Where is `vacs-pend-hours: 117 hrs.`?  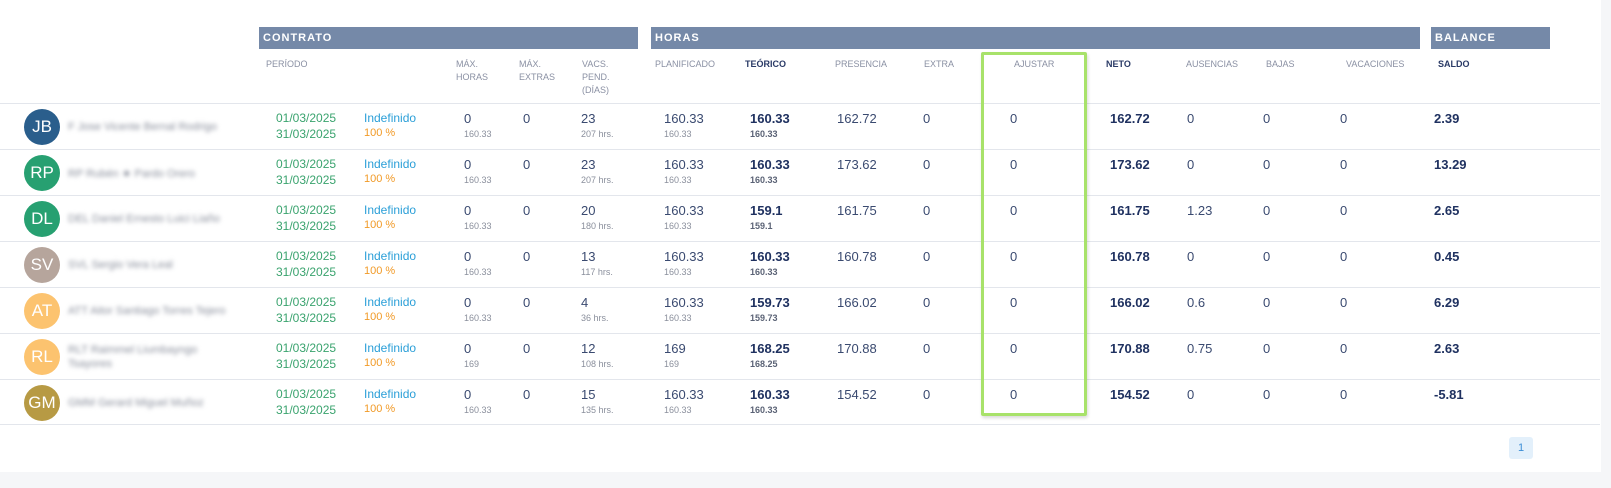 vacs-pend-hours: 117 hrs. is located at coordinates (597, 272).